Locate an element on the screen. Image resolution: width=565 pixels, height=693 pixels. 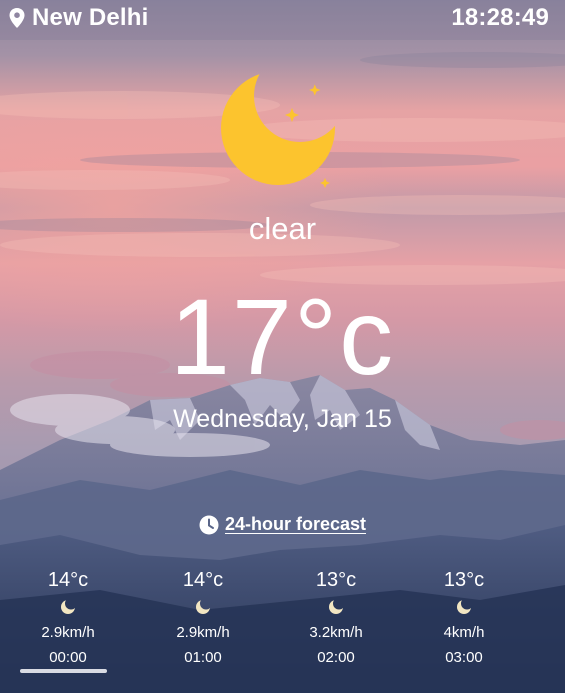
forecast-hour: 13°c 3.2km/h 02:00 is located at coordinates (336, 615).